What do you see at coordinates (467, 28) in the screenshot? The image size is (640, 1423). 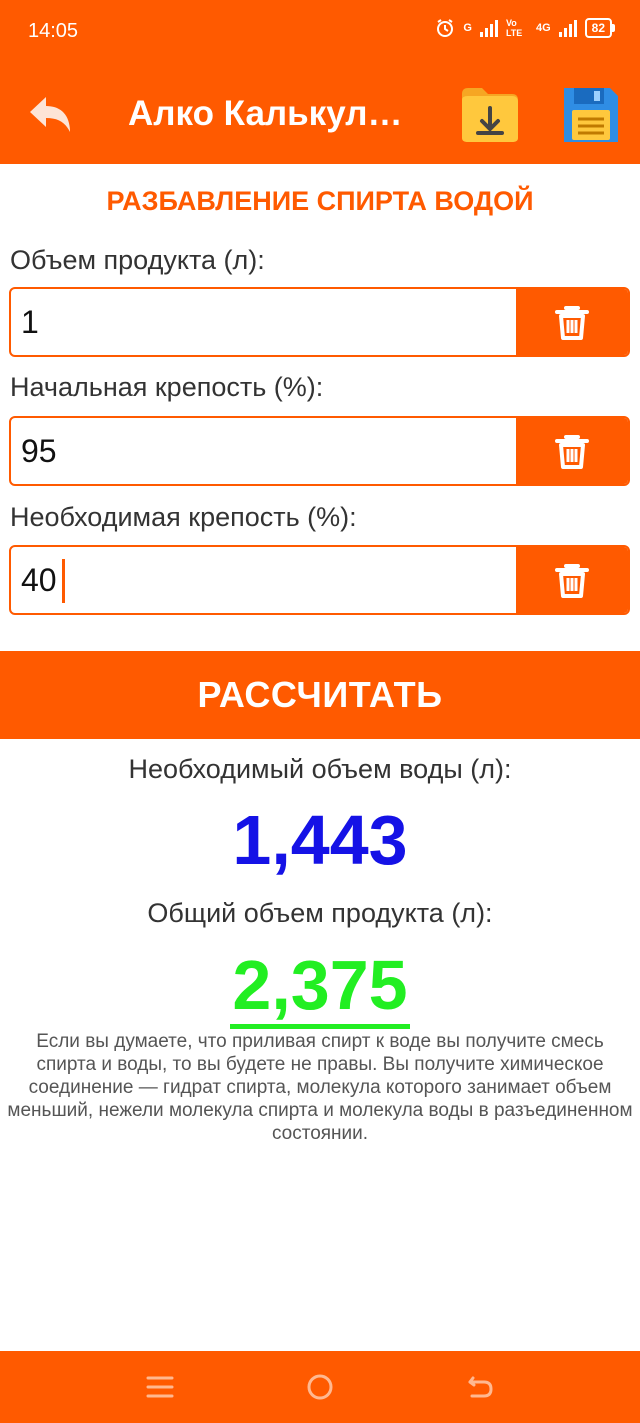 I see `network-type-g: G` at bounding box center [467, 28].